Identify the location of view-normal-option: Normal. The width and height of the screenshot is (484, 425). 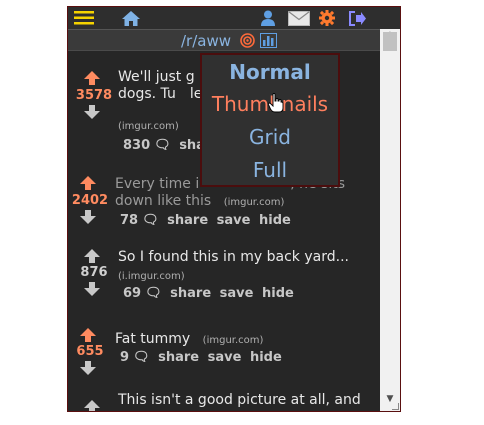
(270, 72).